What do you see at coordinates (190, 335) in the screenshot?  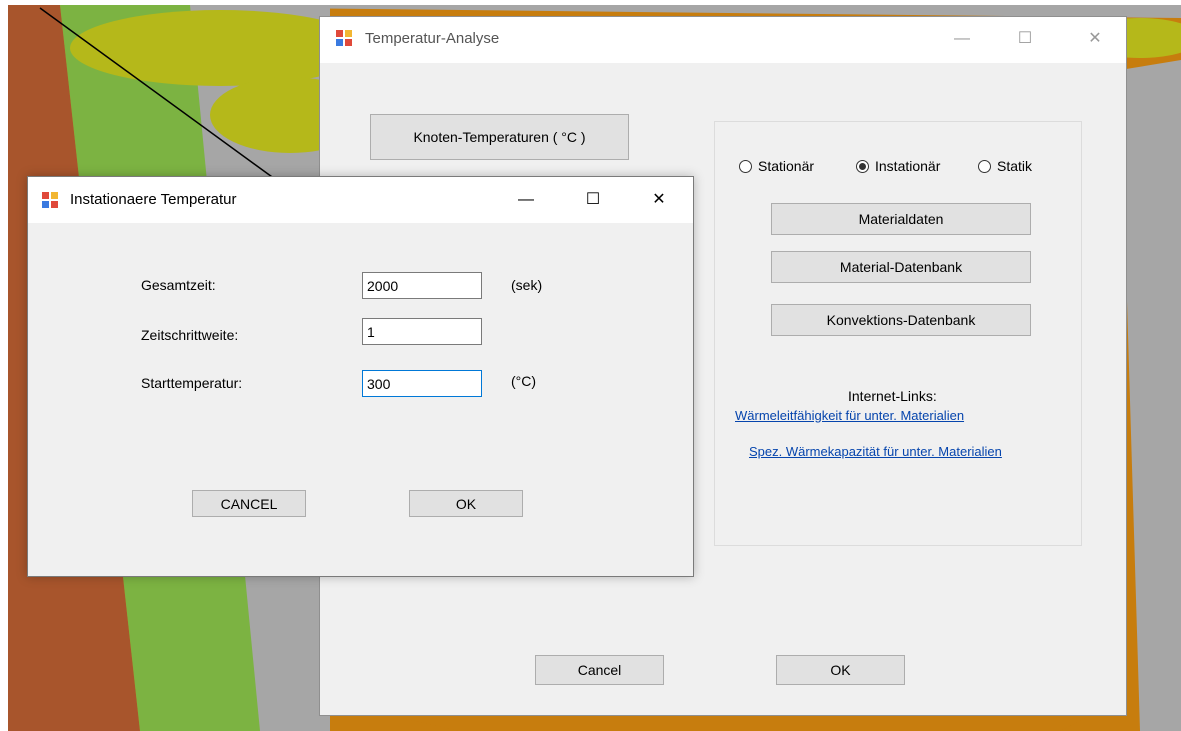 I see `zeitschrittweite-label: Zeitschrittweite:` at bounding box center [190, 335].